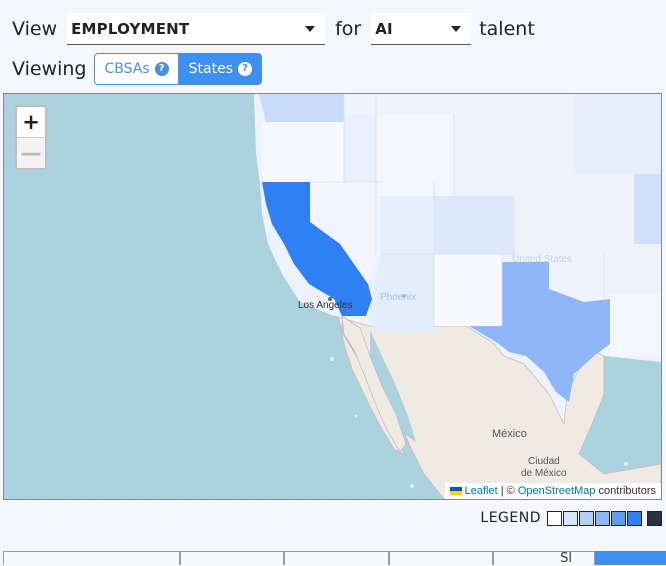 This screenshot has height=566, width=666. I want to click on geo-toggle: CBSAs ? States ?, so click(178, 69).